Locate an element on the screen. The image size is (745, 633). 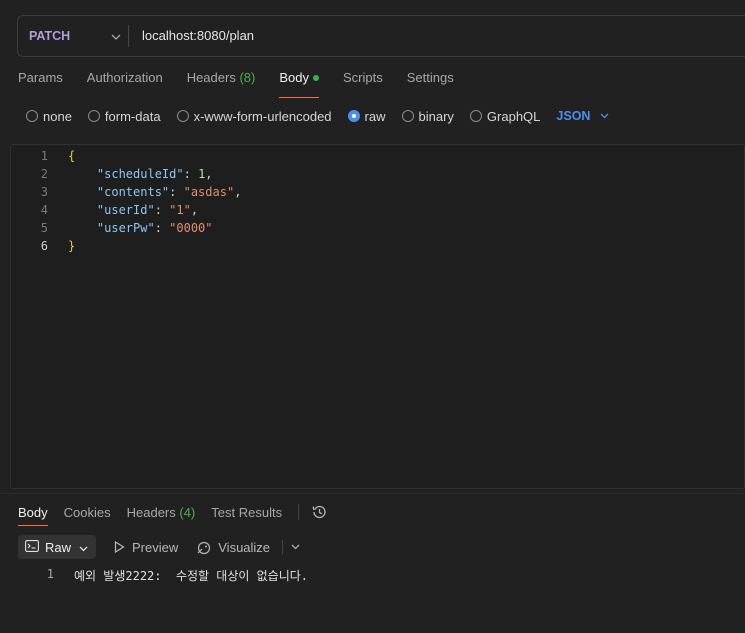
response-tab-body: Body is located at coordinates (33, 515).